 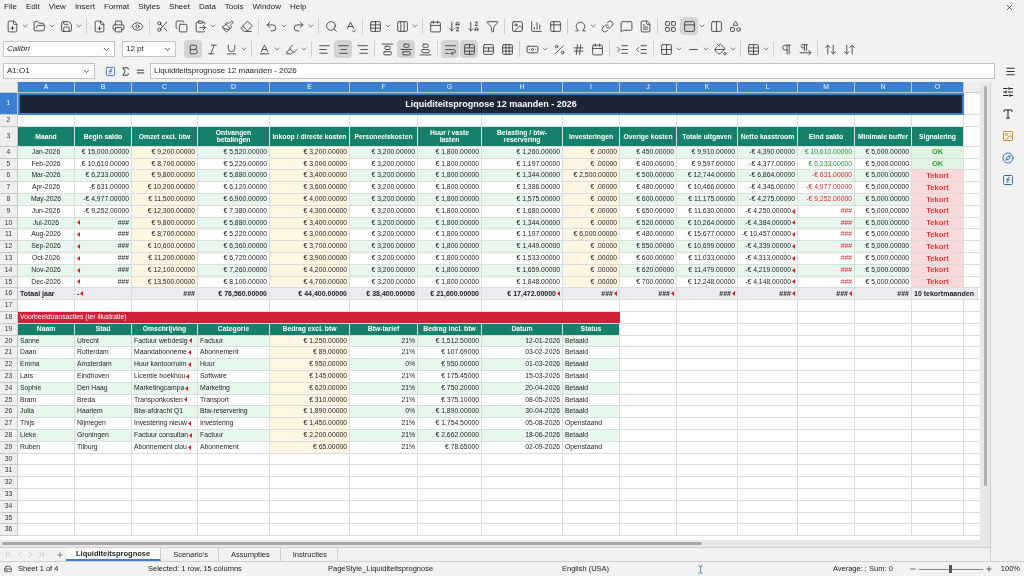 I want to click on font-name-field: Calibri, so click(x=59, y=49).